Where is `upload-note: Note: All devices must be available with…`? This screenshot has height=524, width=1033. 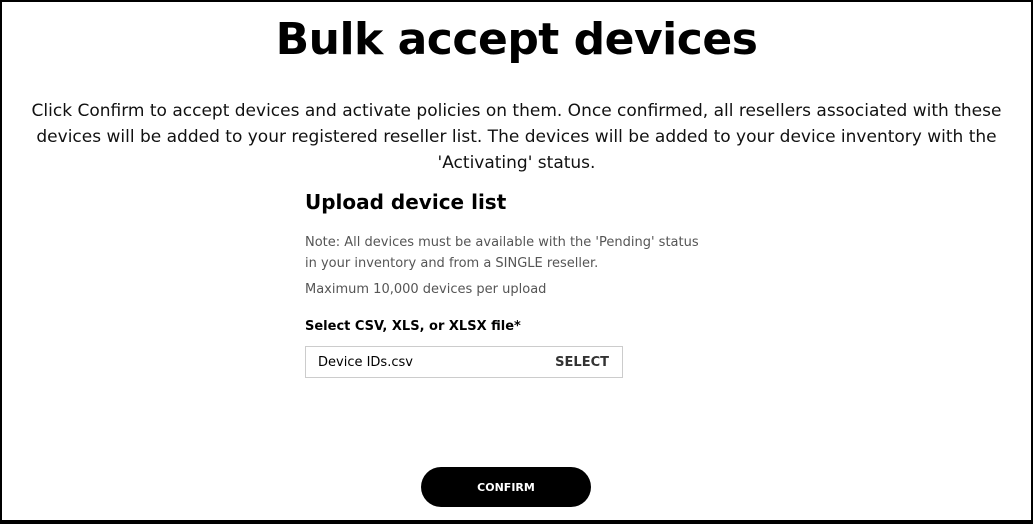
upload-note: Note: All devices must be available with… is located at coordinates (502, 253).